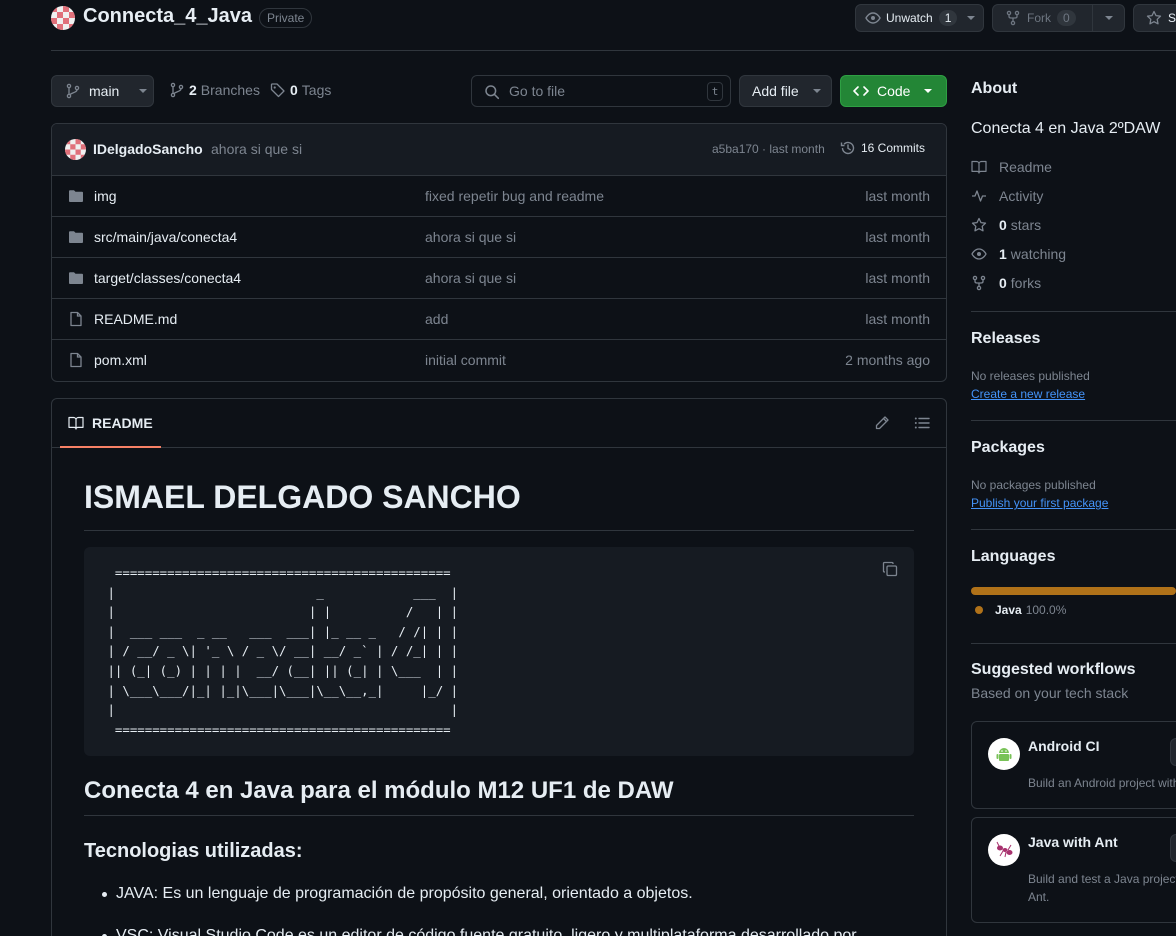  What do you see at coordinates (514, 196) in the screenshot?
I see `file-commit-message: fixed repetir bug and readme` at bounding box center [514, 196].